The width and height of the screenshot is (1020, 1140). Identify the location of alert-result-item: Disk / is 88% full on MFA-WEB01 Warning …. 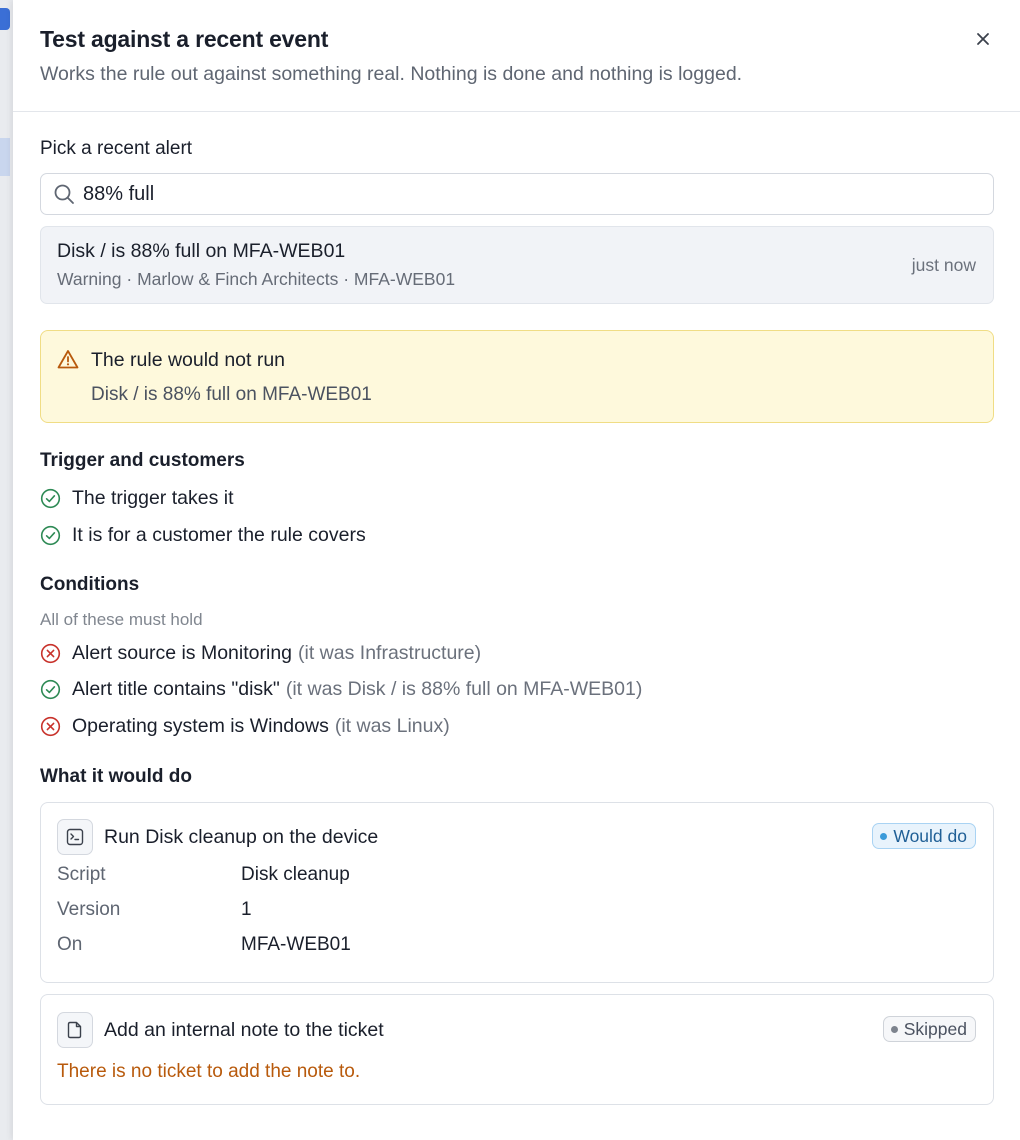
(517, 265).